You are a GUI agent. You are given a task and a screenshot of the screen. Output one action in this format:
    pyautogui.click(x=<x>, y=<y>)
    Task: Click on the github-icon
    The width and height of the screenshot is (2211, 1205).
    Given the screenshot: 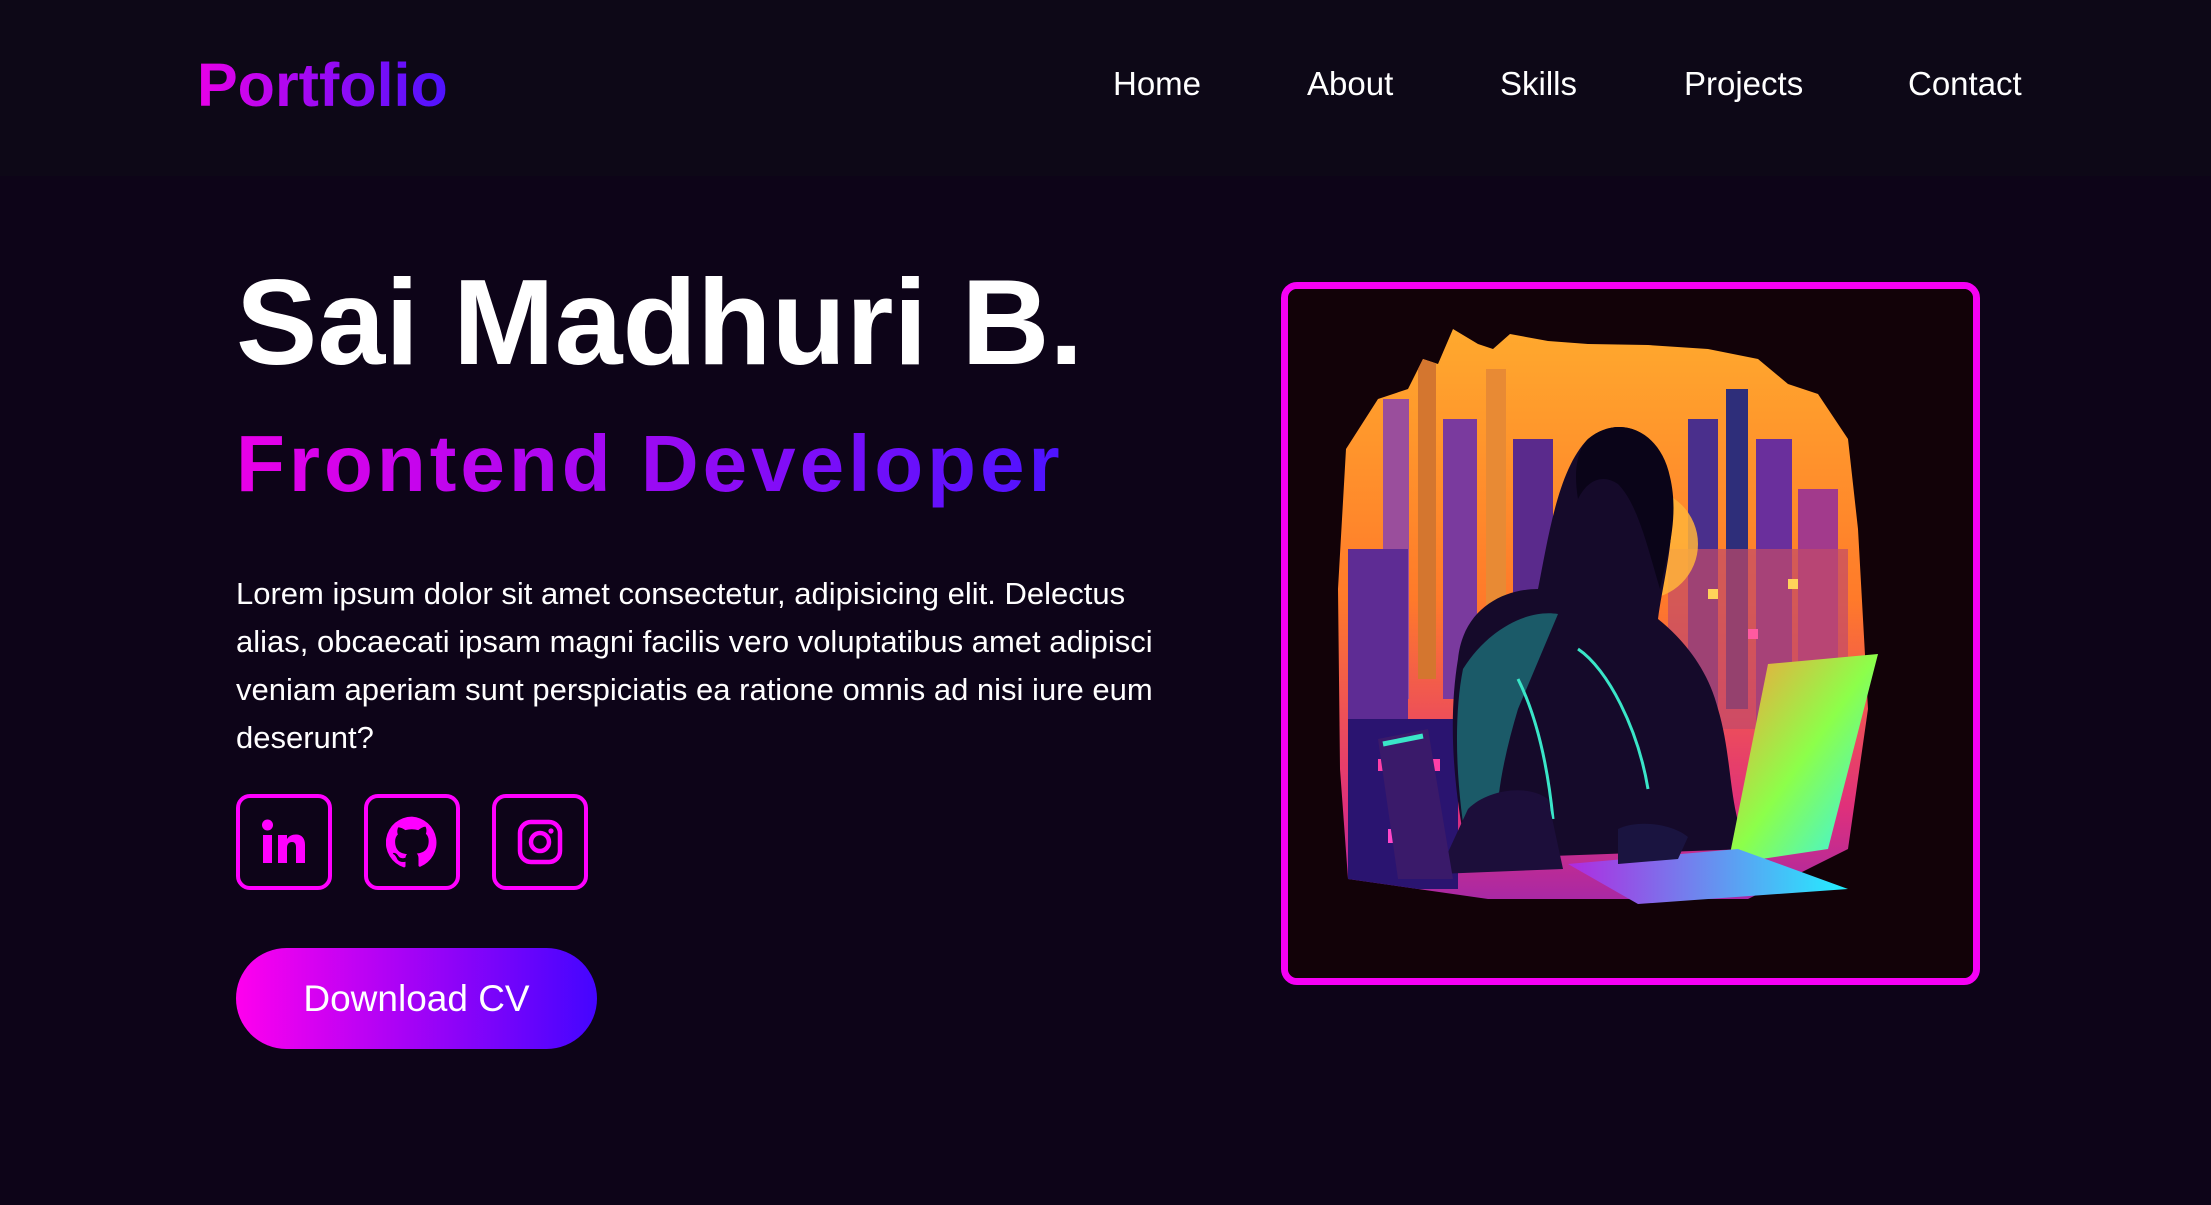 What is the action you would take?
    pyautogui.click(x=412, y=842)
    